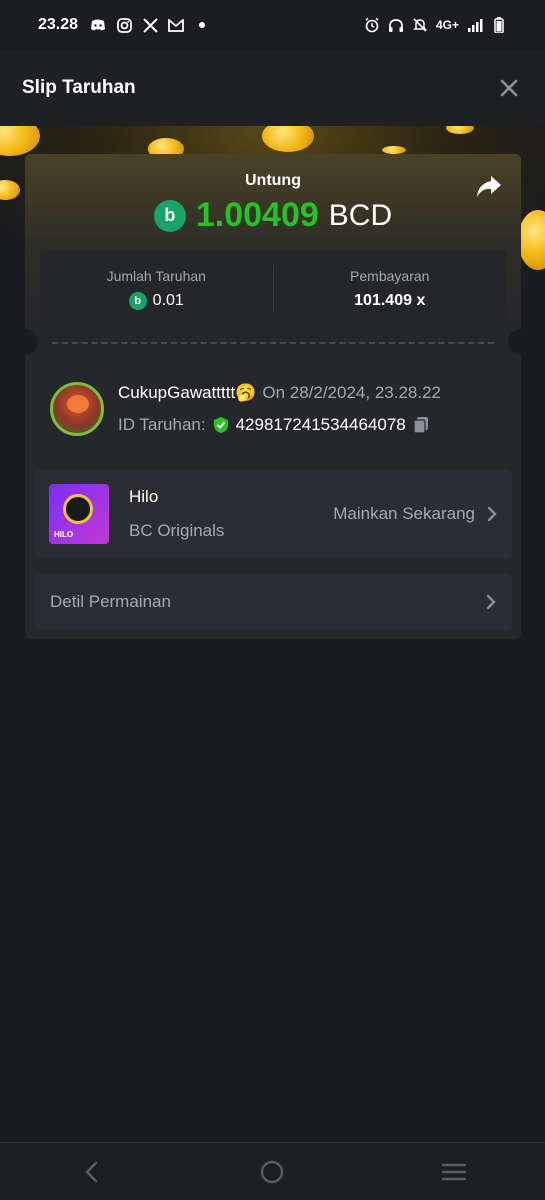 This screenshot has width=545, height=1200. I want to click on modal-header: Slip Taruhan, so click(272, 88).